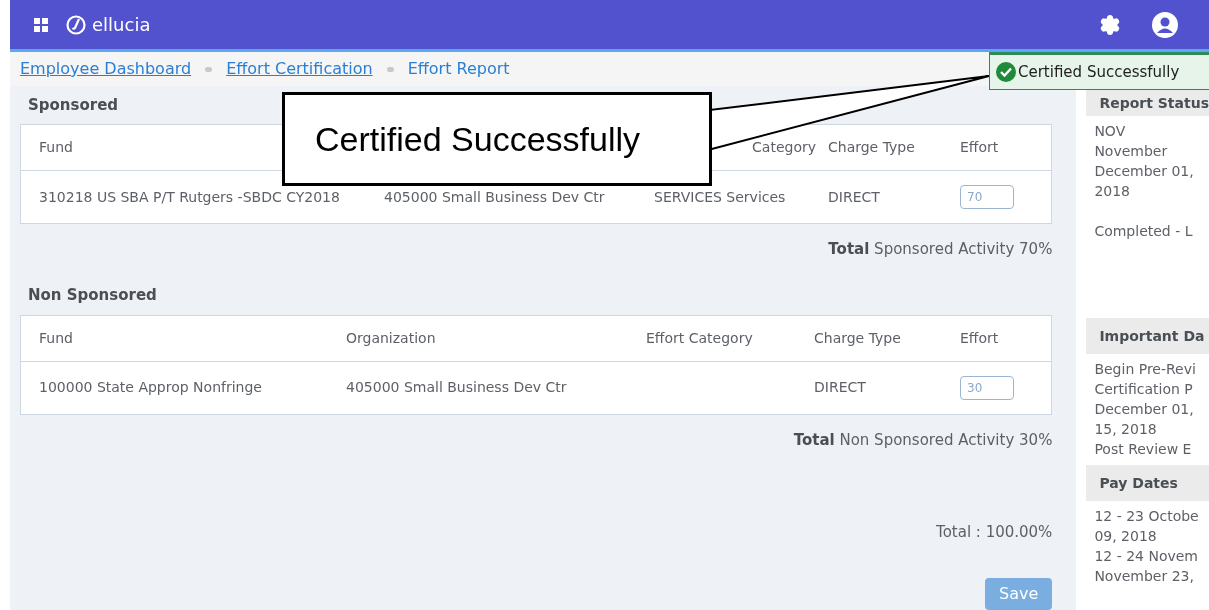 The height and width of the screenshot is (610, 1209). What do you see at coordinates (1110, 24) in the screenshot?
I see `settings-icon` at bounding box center [1110, 24].